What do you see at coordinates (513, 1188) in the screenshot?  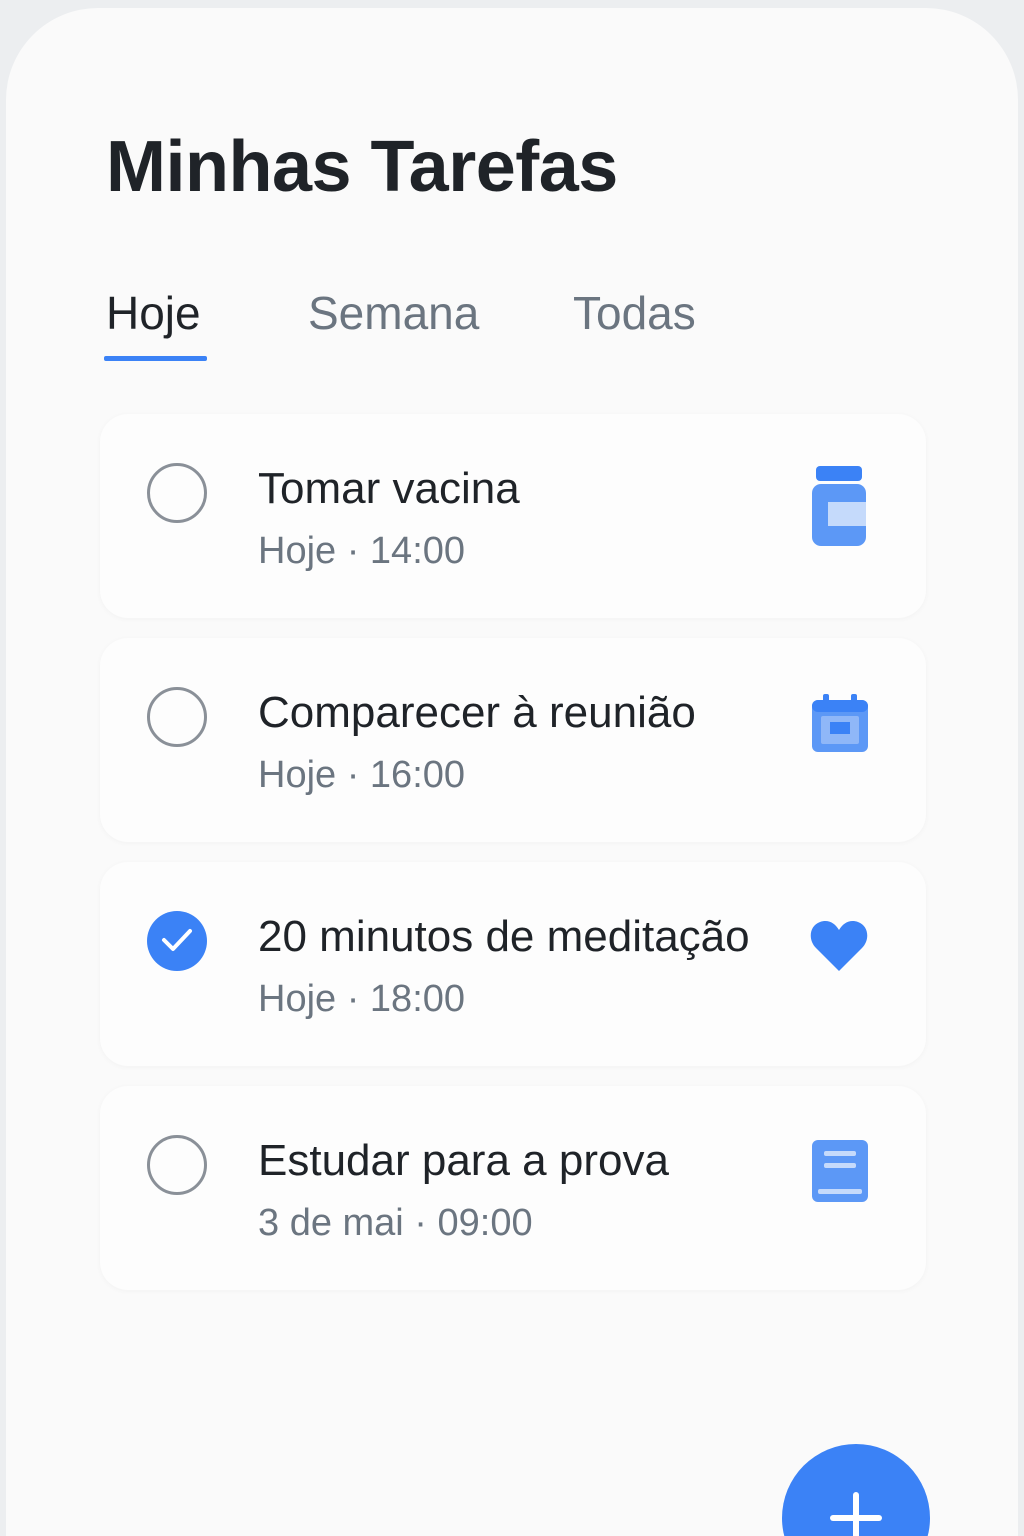 I see `task-card: Estudar para a prova 3 de mai · 09:00` at bounding box center [513, 1188].